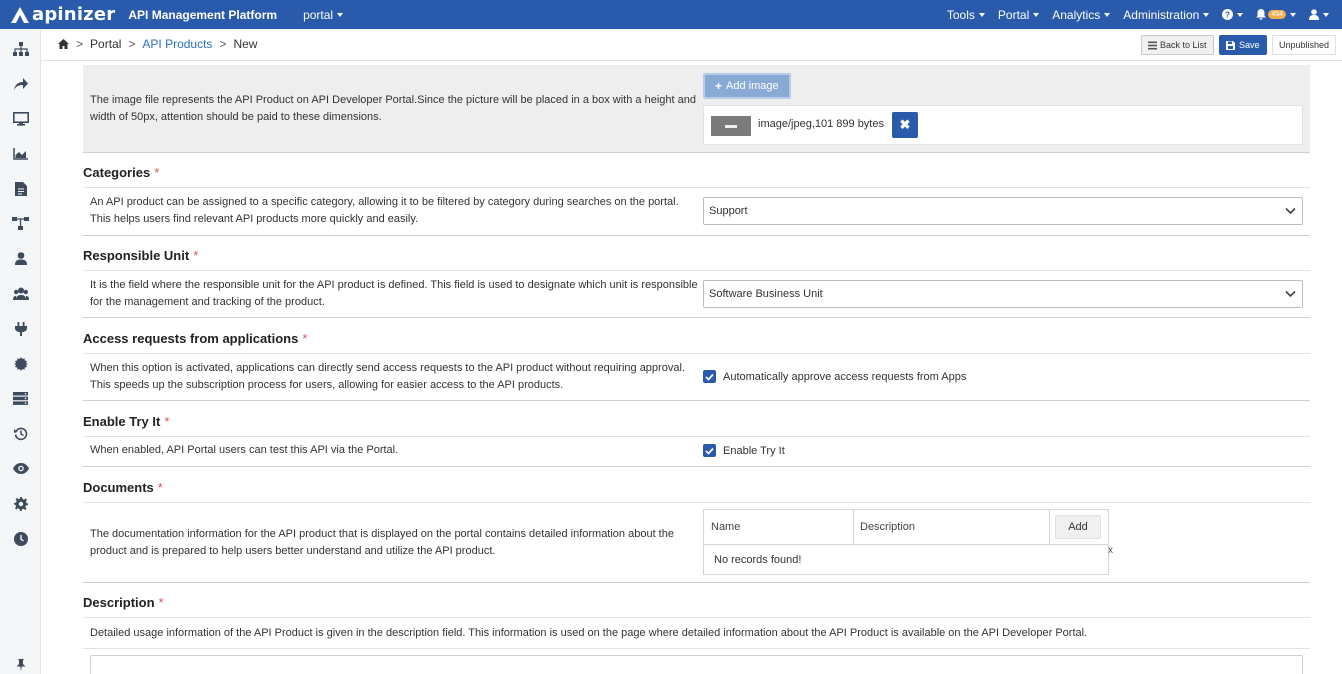  I want to click on try-it-title: Enable Try It *, so click(126, 421).